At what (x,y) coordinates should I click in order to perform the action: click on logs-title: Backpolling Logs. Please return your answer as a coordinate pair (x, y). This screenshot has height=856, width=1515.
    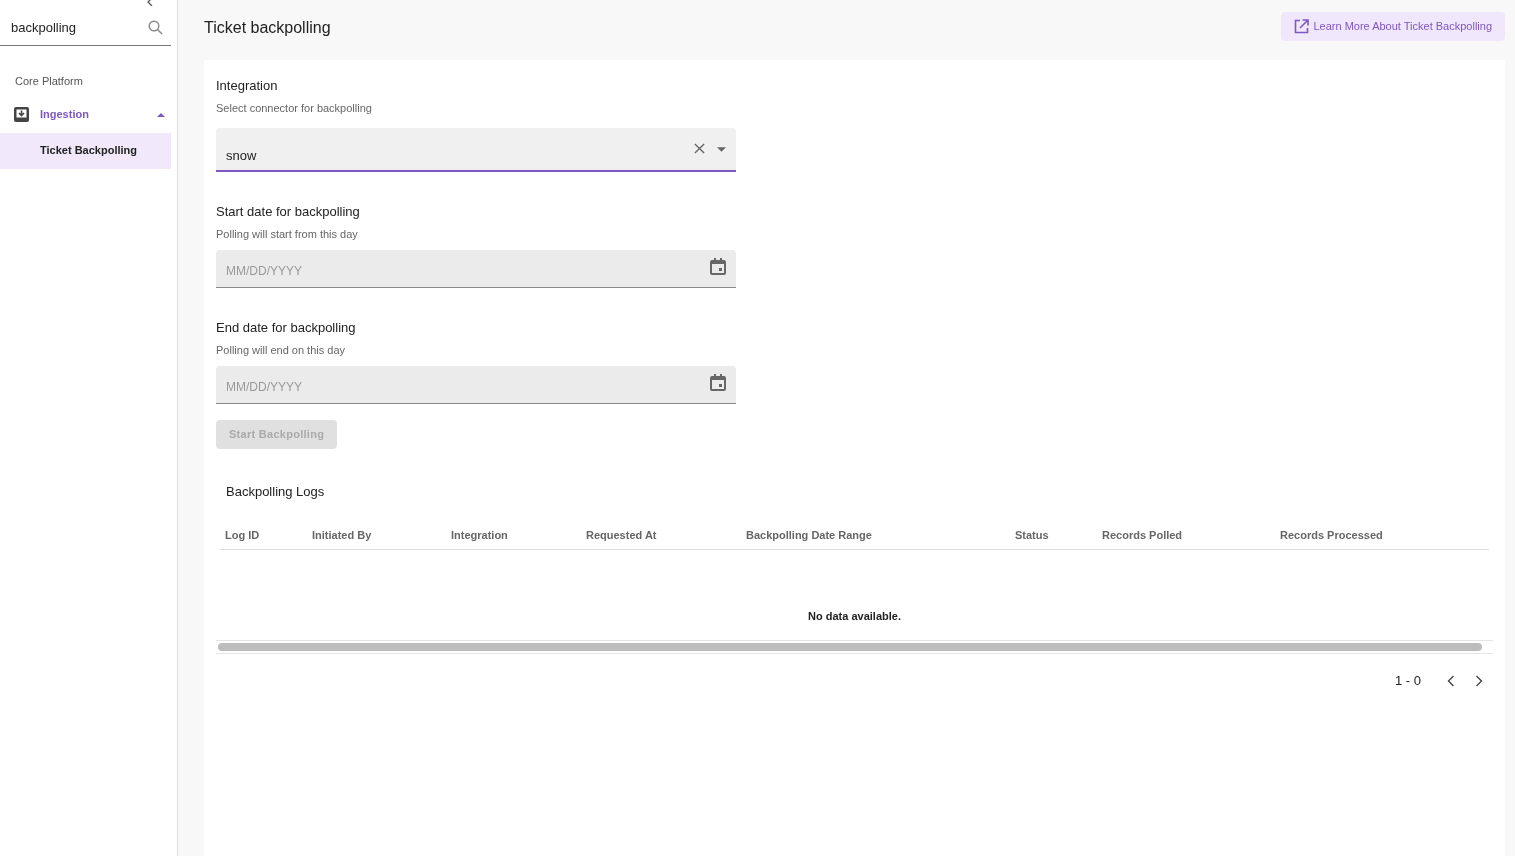
    Looking at the image, I should click on (276, 492).